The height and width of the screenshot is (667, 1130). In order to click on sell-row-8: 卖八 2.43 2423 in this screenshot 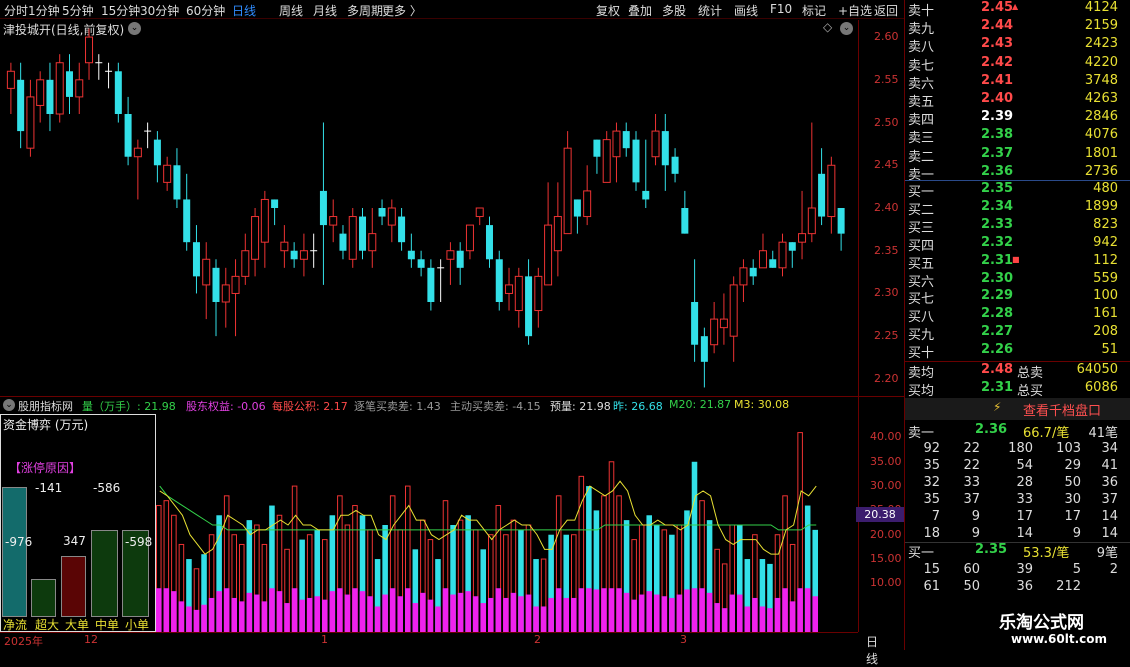, I will do `click(1017, 45)`.